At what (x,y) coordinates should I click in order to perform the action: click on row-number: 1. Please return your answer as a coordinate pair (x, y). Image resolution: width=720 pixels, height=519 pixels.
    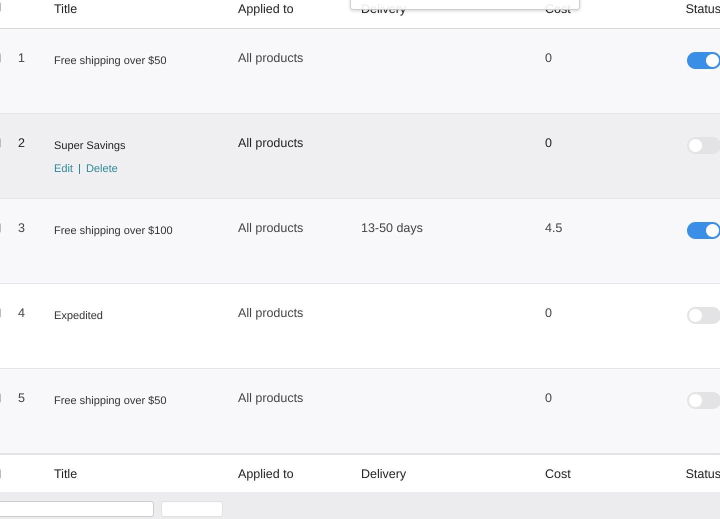
    Looking at the image, I should click on (21, 58).